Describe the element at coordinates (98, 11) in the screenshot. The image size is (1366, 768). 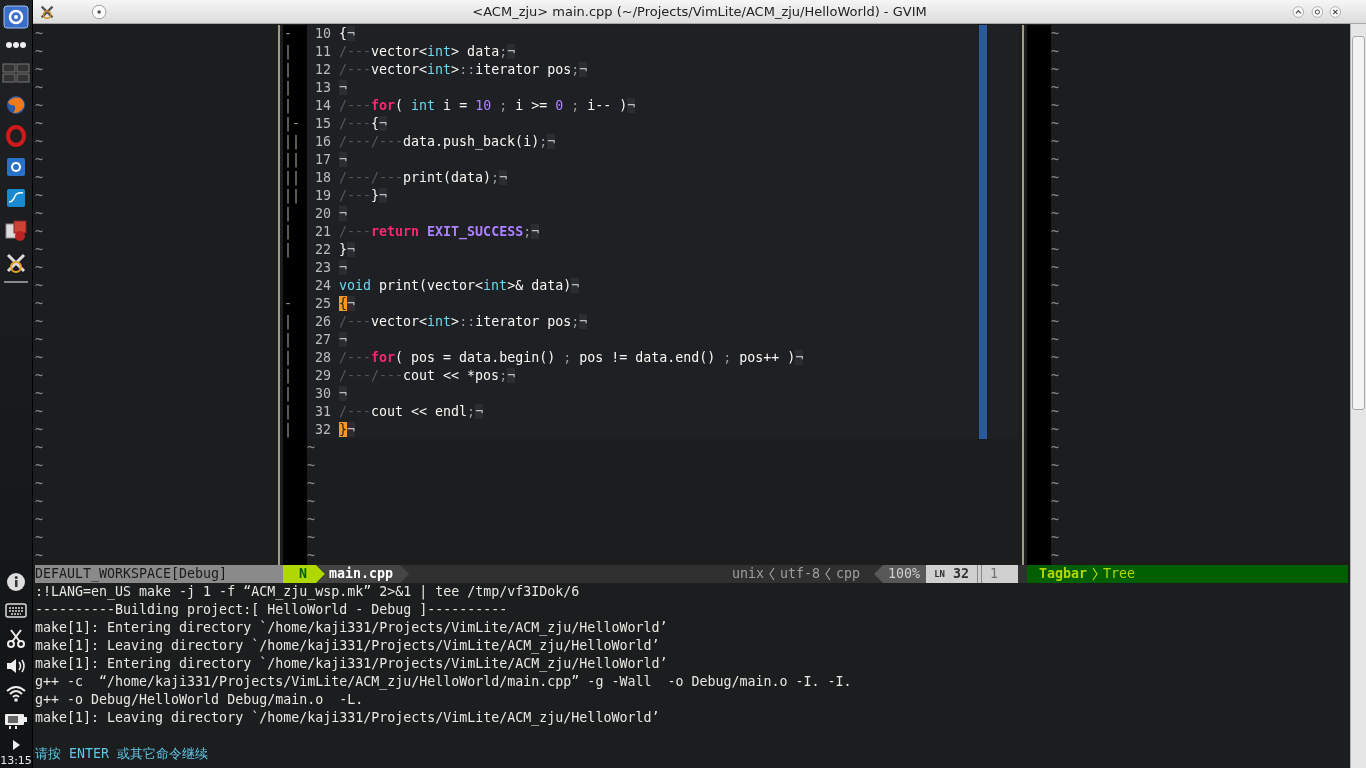
I see `menu-button` at that location.